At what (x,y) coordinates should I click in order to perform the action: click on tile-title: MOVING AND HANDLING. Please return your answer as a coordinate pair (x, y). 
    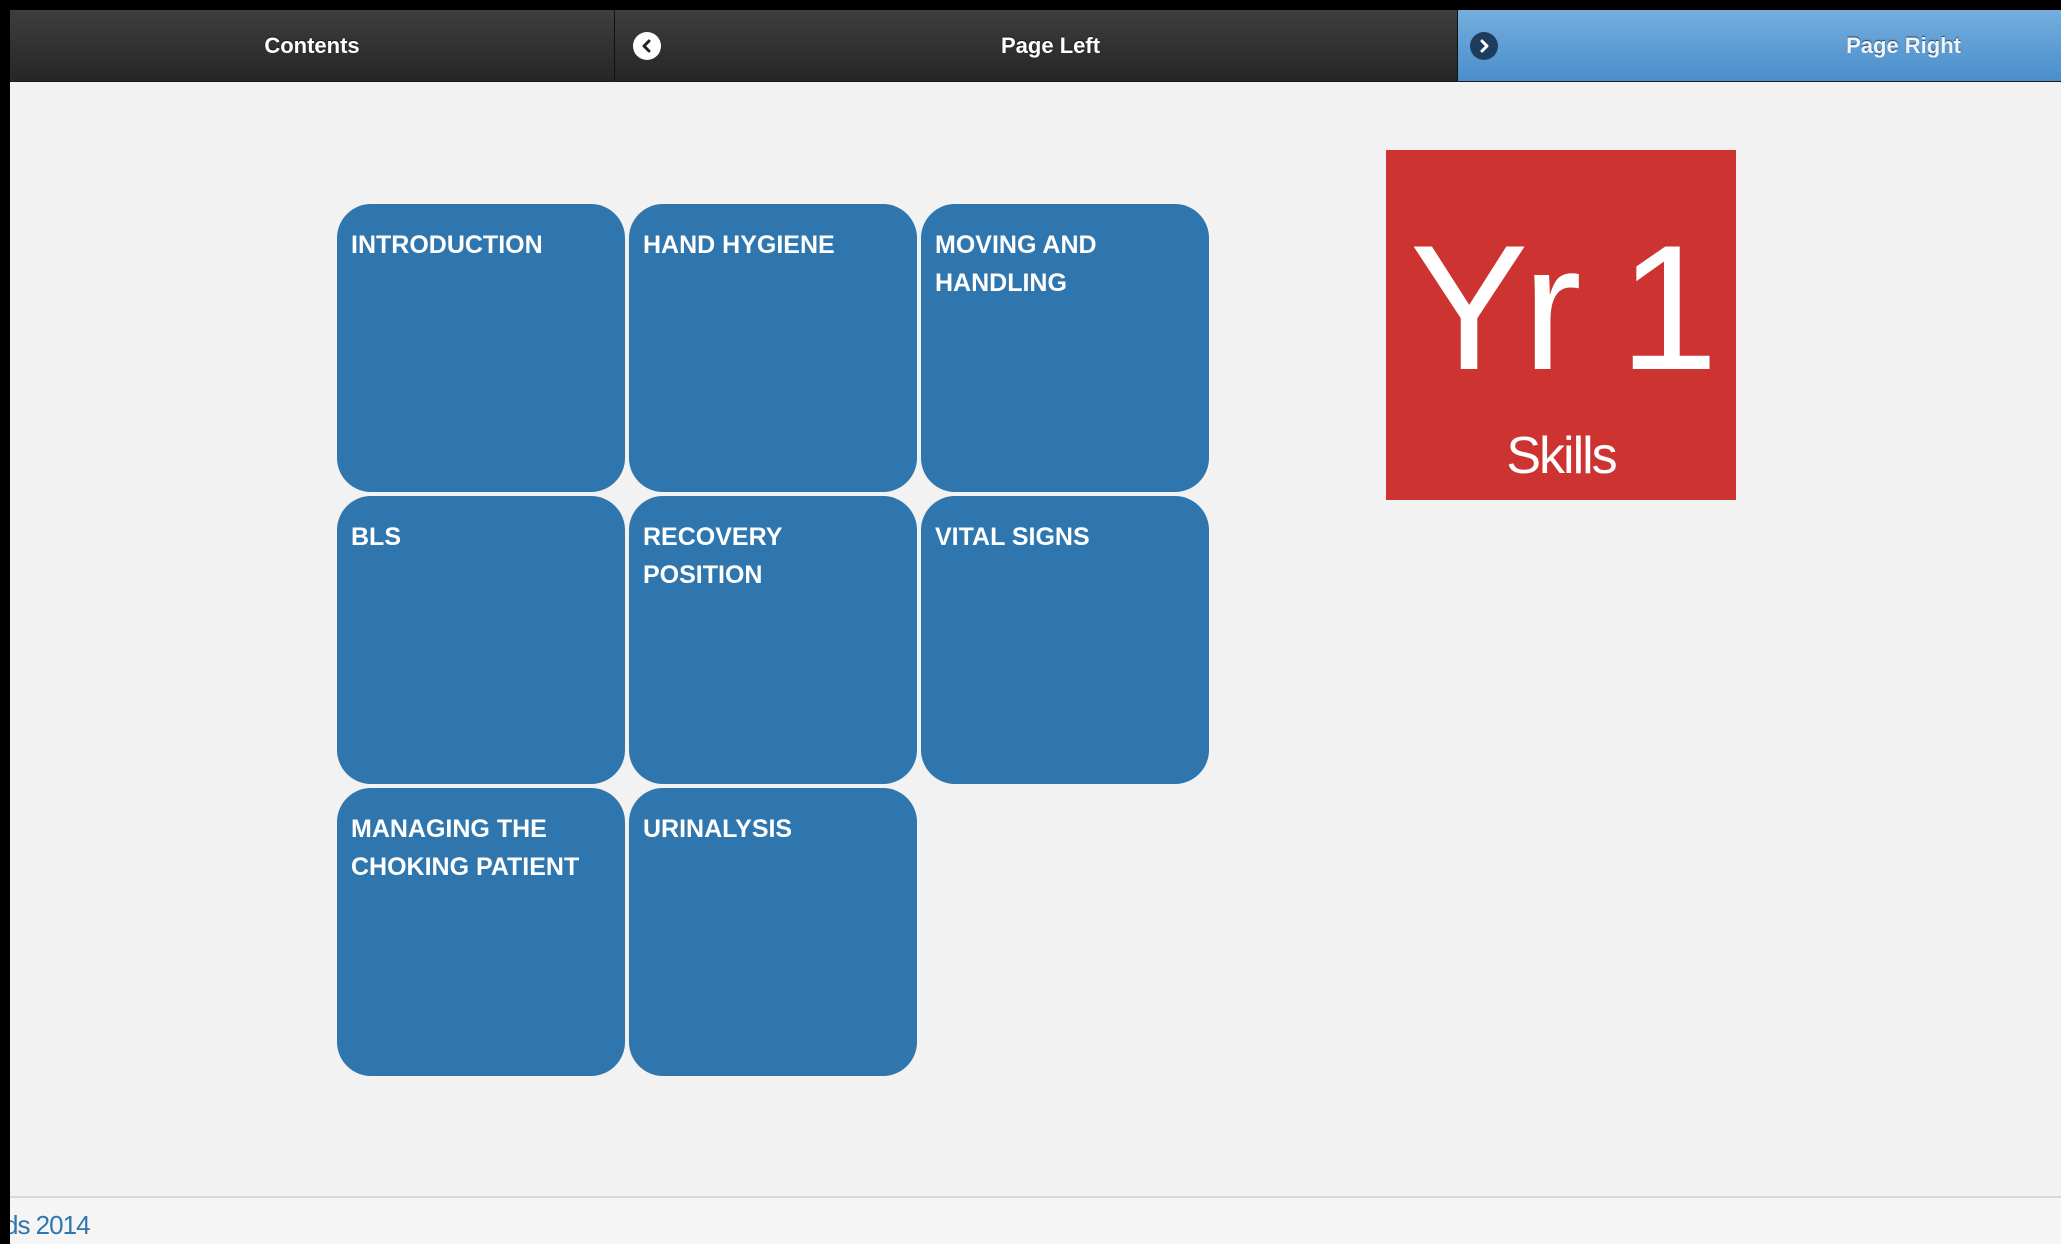
    Looking at the image, I should click on (1016, 264).